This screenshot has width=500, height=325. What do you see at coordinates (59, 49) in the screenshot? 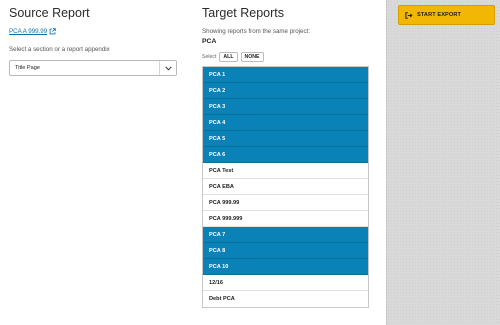
I see `section-helper-text: Select a section or a report appendix` at bounding box center [59, 49].